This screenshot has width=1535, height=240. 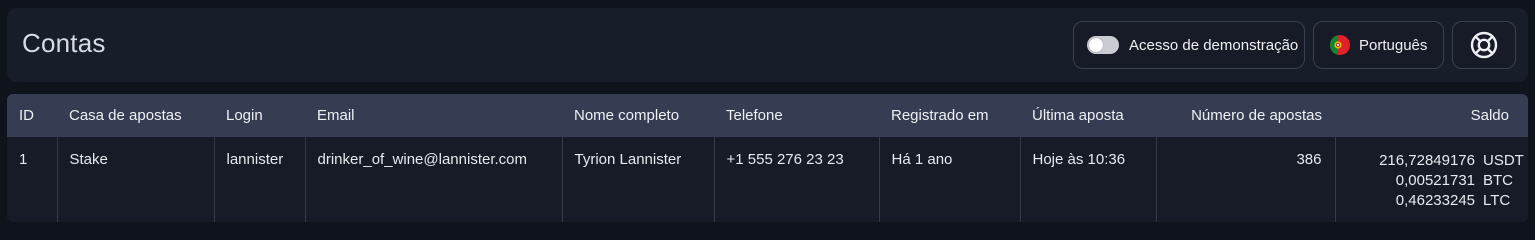 I want to click on language-label: Português, so click(x=1393, y=45).